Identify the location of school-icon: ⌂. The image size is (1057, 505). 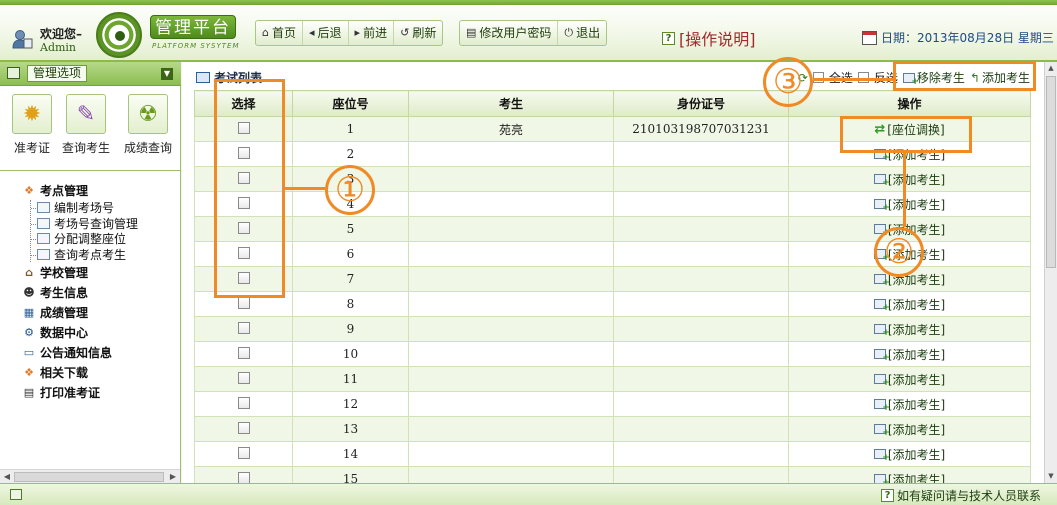
(29, 272).